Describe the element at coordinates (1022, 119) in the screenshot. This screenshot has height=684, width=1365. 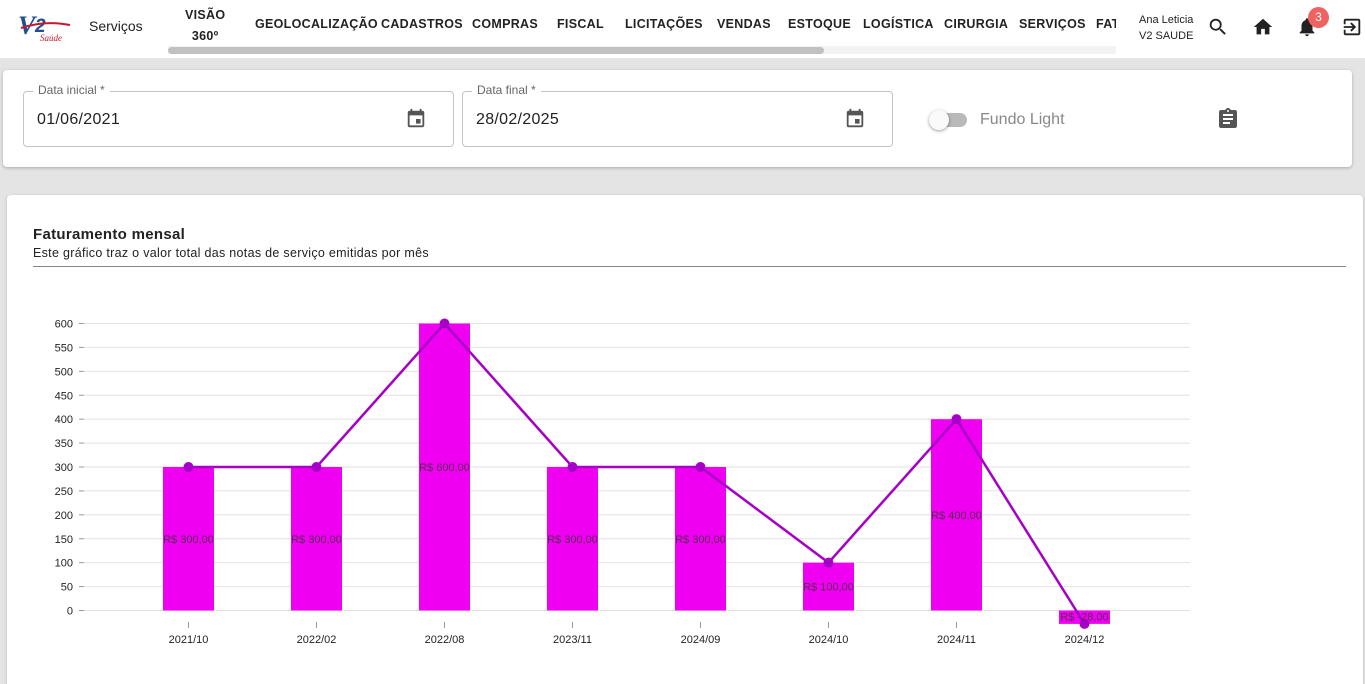
I see `fundo-light-label: Fundo Light` at that location.